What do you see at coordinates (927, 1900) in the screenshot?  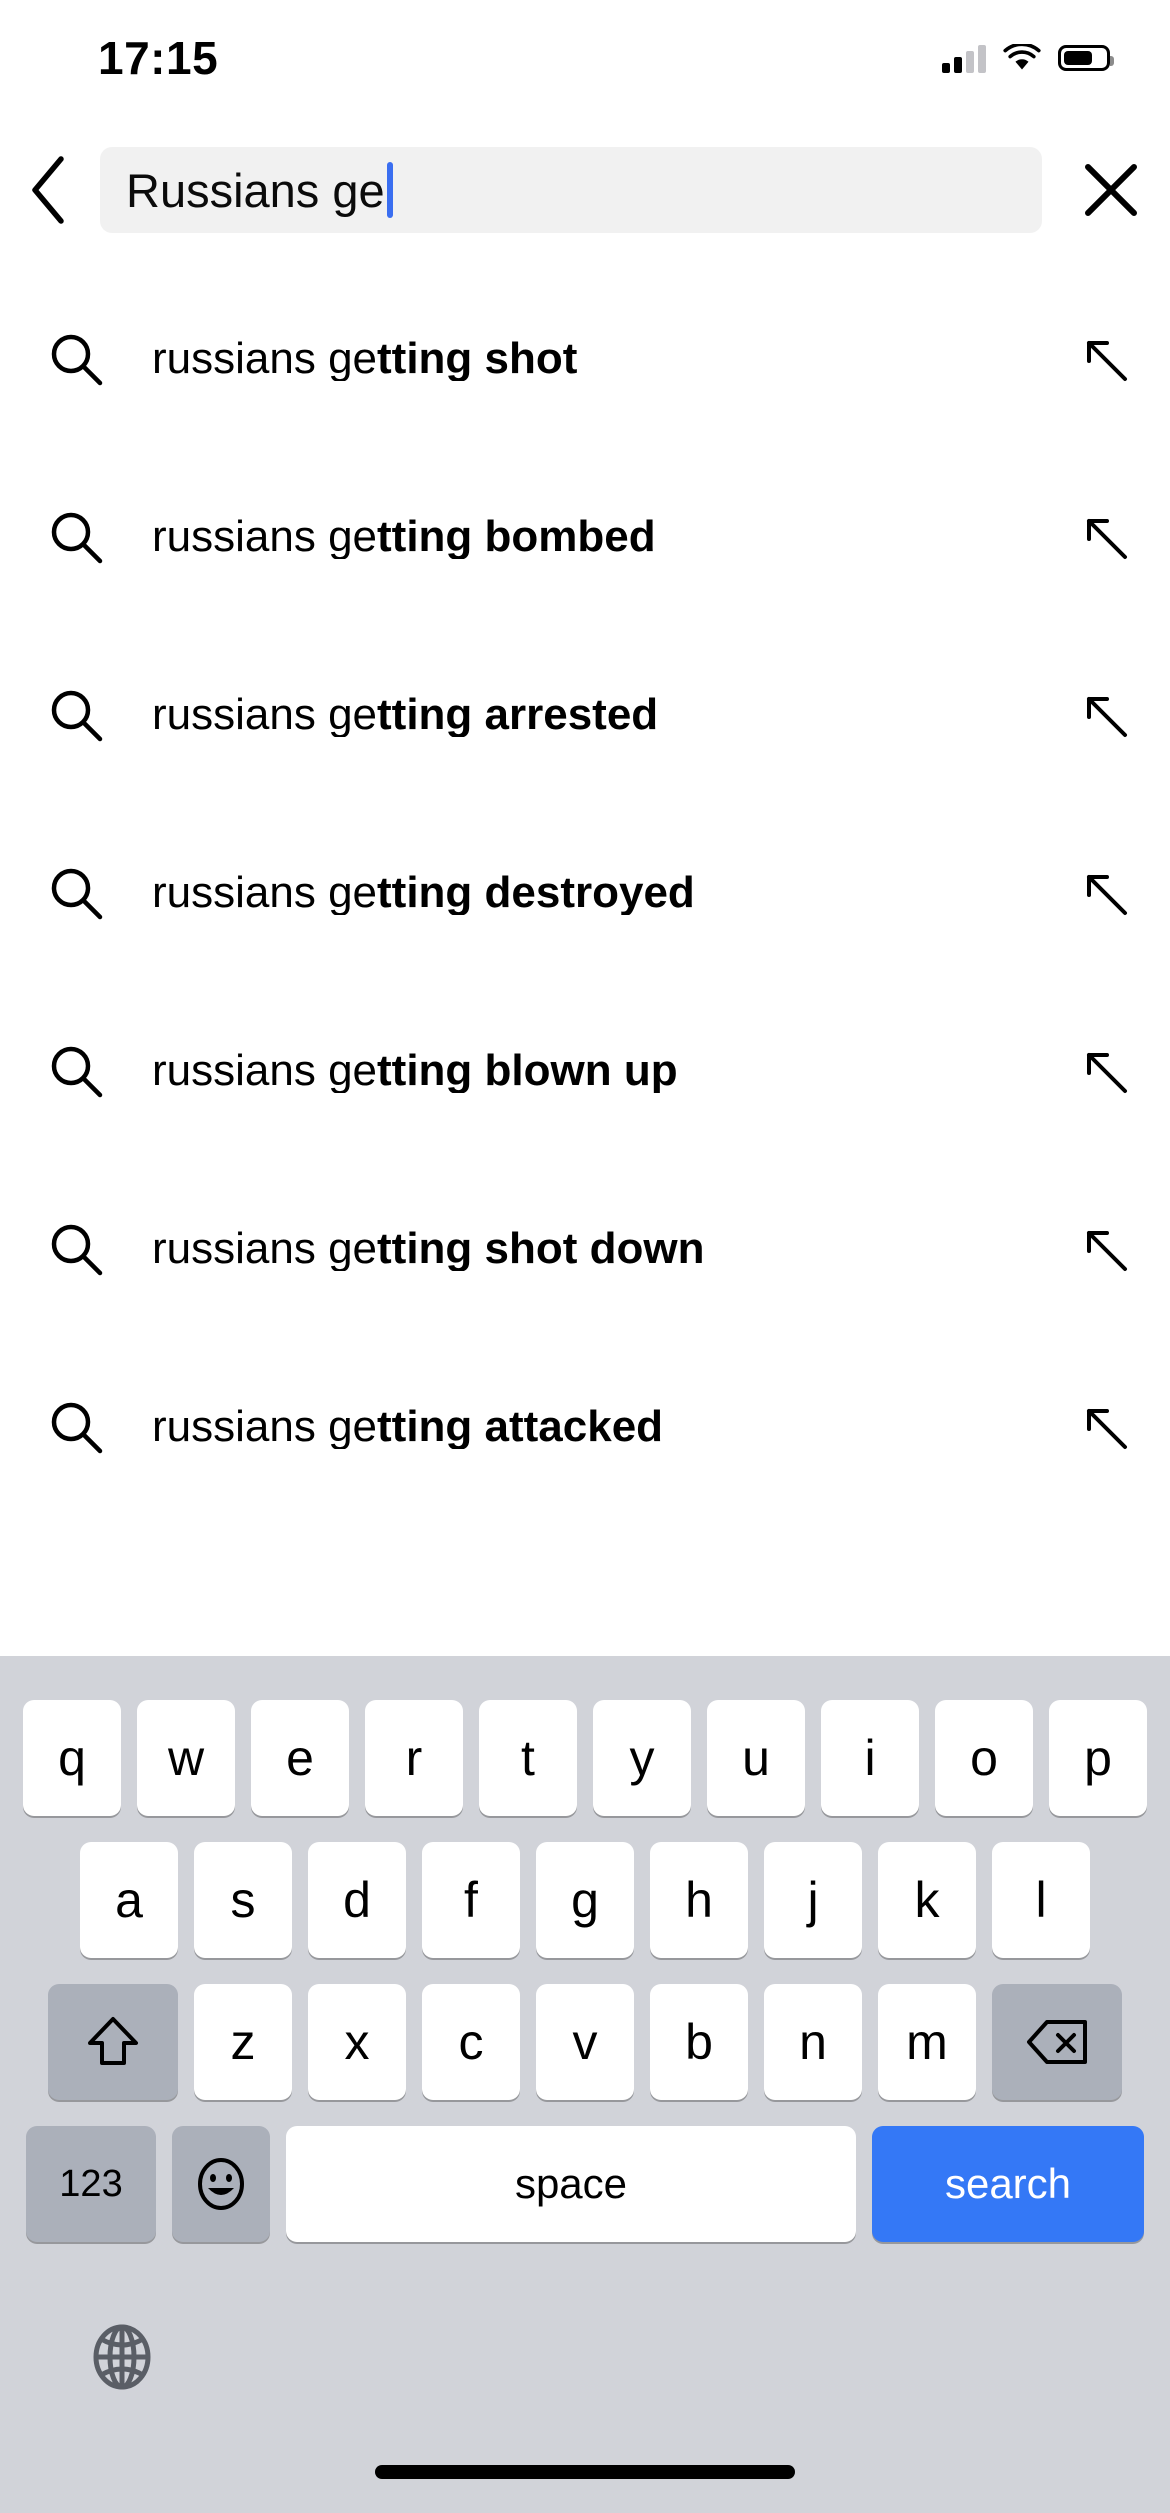 I see `key-k: k` at bounding box center [927, 1900].